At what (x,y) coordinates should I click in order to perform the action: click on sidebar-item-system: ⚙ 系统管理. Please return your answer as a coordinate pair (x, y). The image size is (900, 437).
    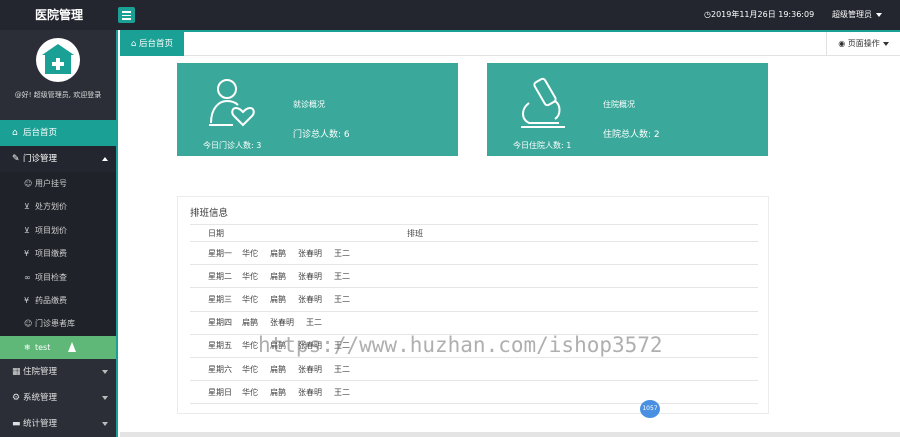
    Looking at the image, I should click on (58, 398).